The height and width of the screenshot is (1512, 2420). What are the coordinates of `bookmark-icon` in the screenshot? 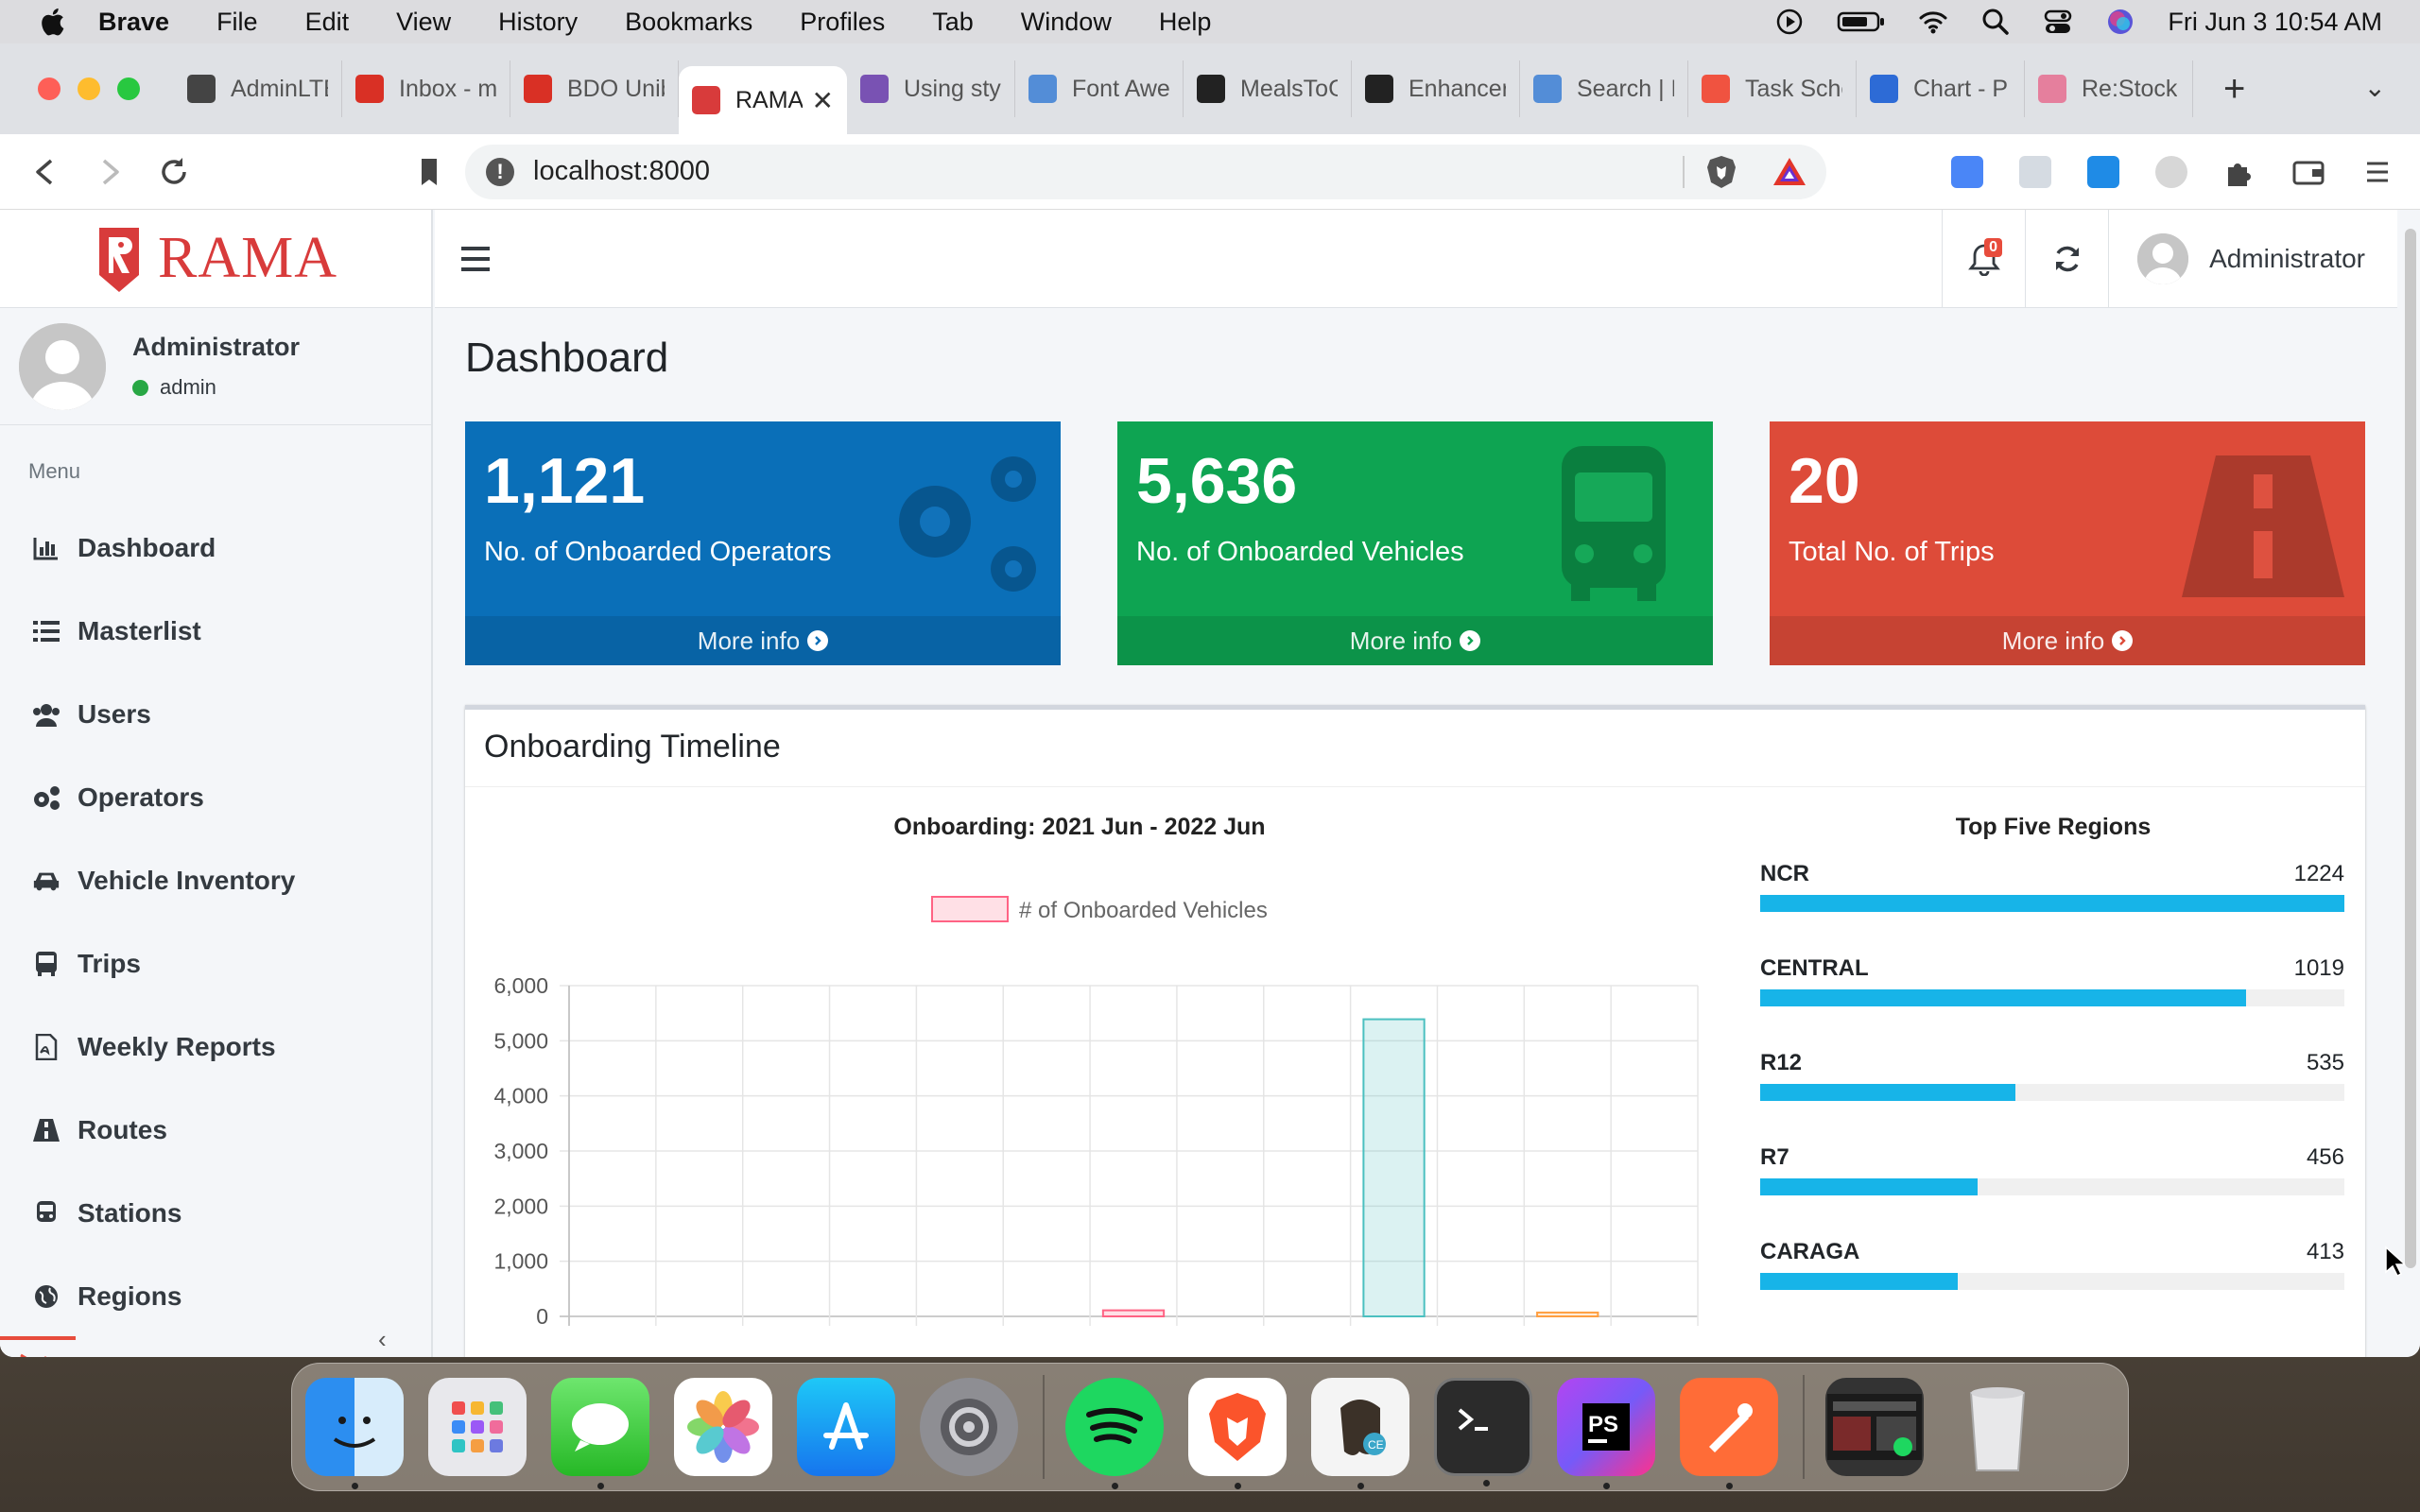 It's located at (429, 172).